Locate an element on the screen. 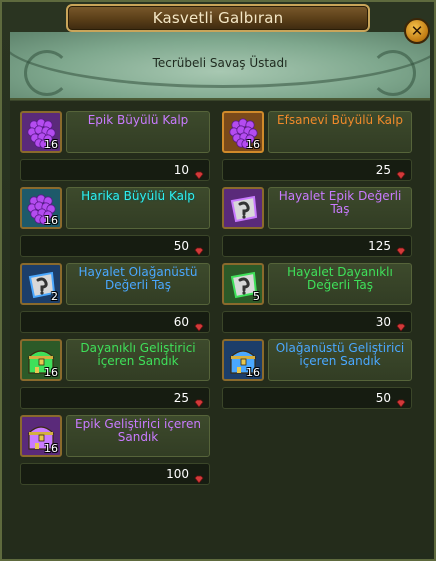 Image resolution: width=436 pixels, height=561 pixels. item-price-bar: 10 is located at coordinates (115, 170).